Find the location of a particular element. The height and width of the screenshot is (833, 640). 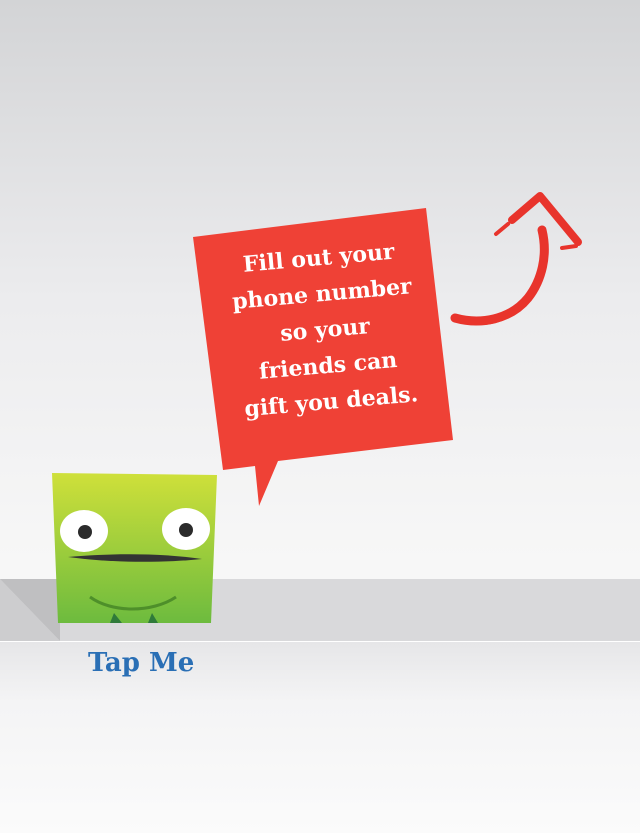

tap-me-button: Tap Me is located at coordinates (141, 663).